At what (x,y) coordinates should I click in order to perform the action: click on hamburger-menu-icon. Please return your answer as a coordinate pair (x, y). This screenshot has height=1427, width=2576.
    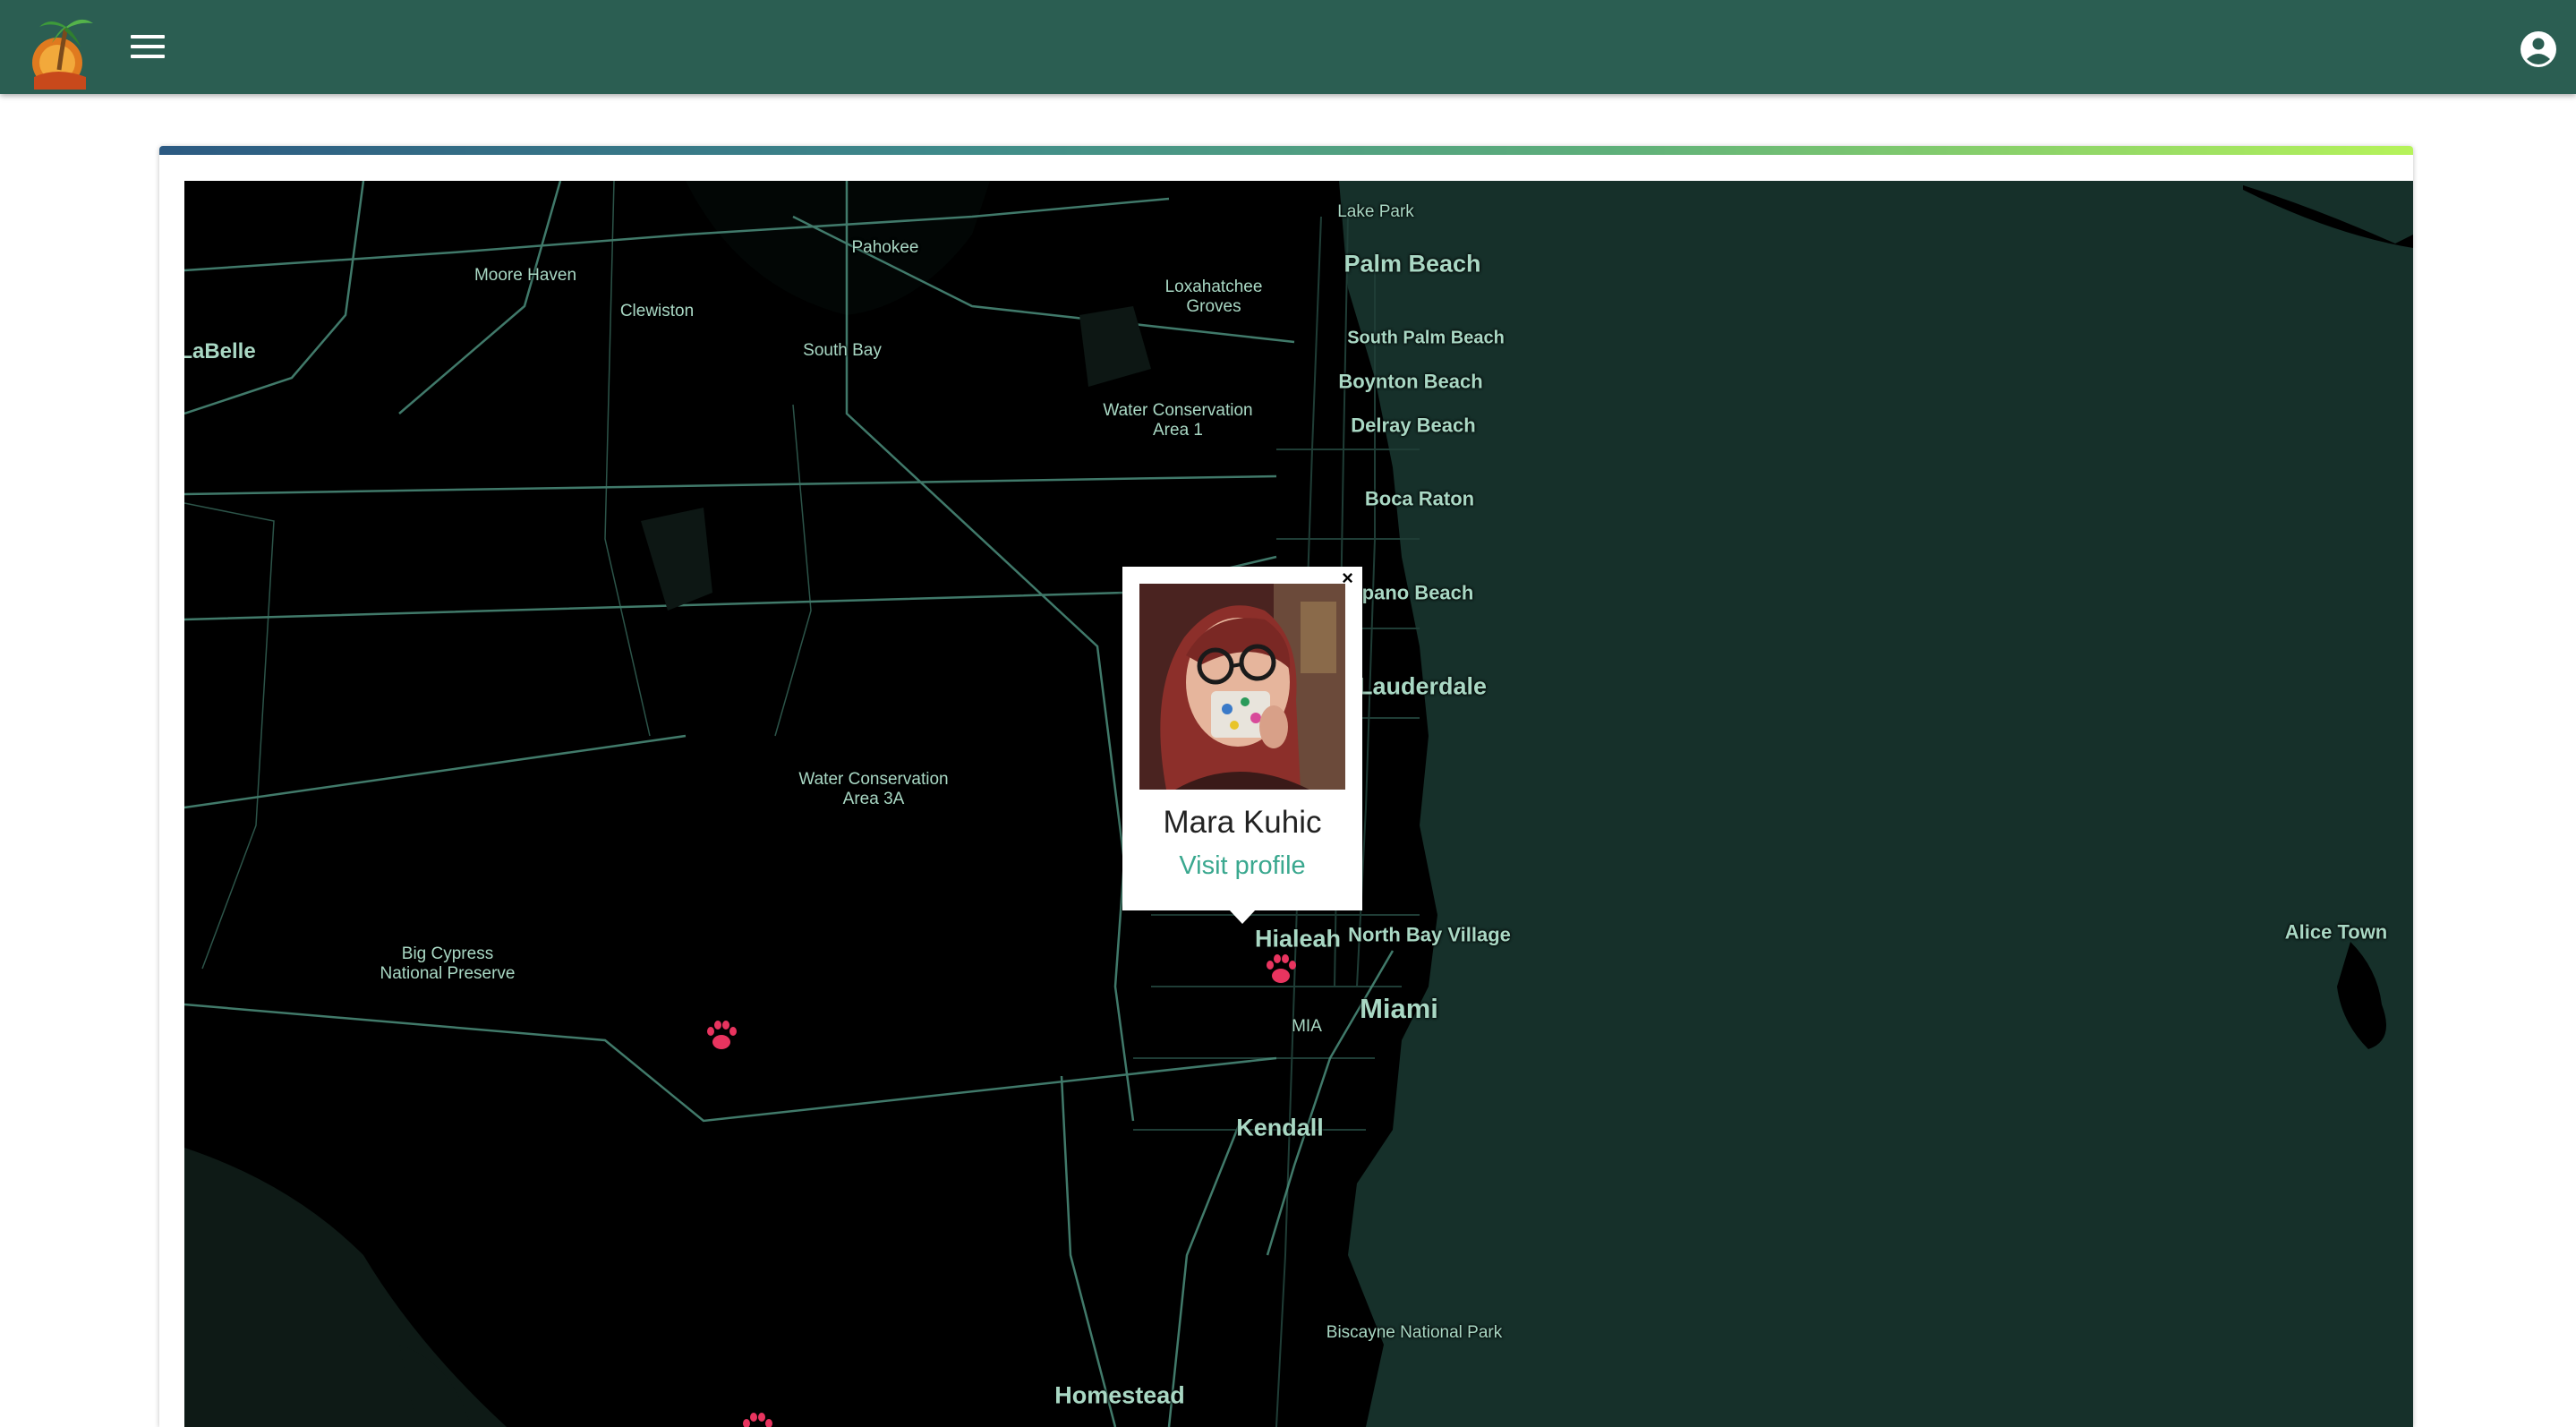
    Looking at the image, I should click on (147, 49).